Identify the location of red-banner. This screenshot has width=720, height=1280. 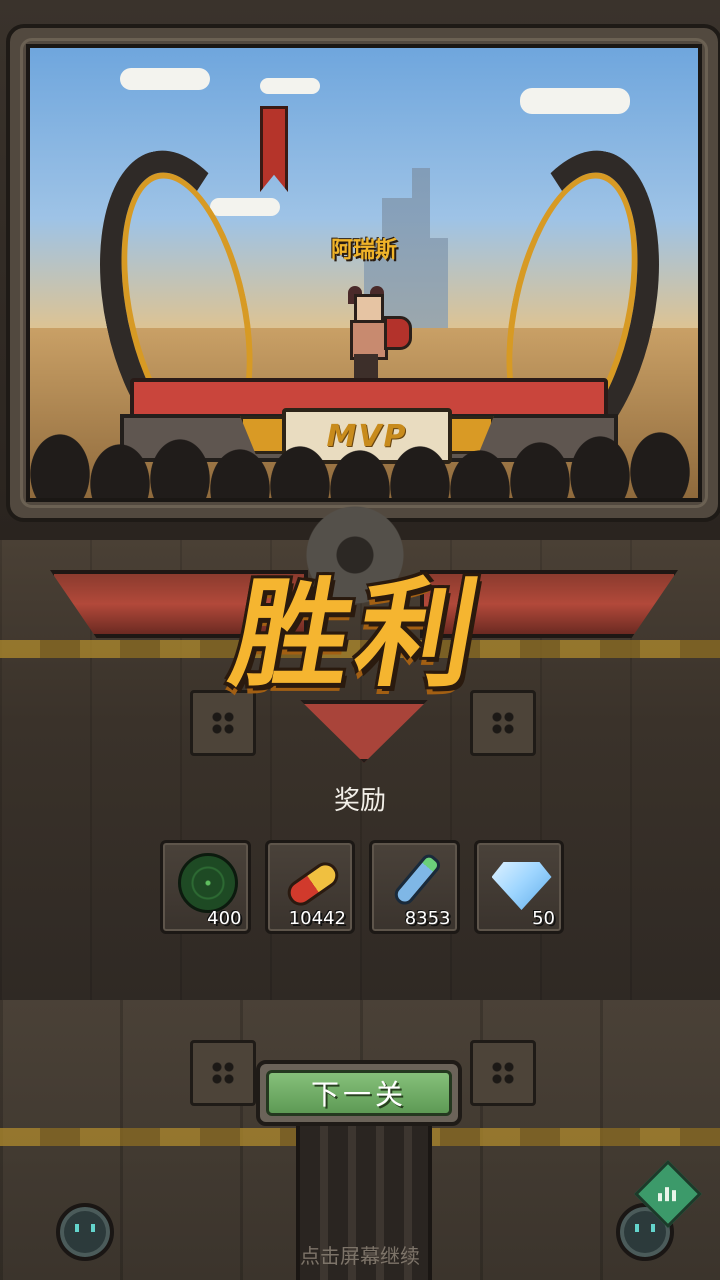
(274, 149).